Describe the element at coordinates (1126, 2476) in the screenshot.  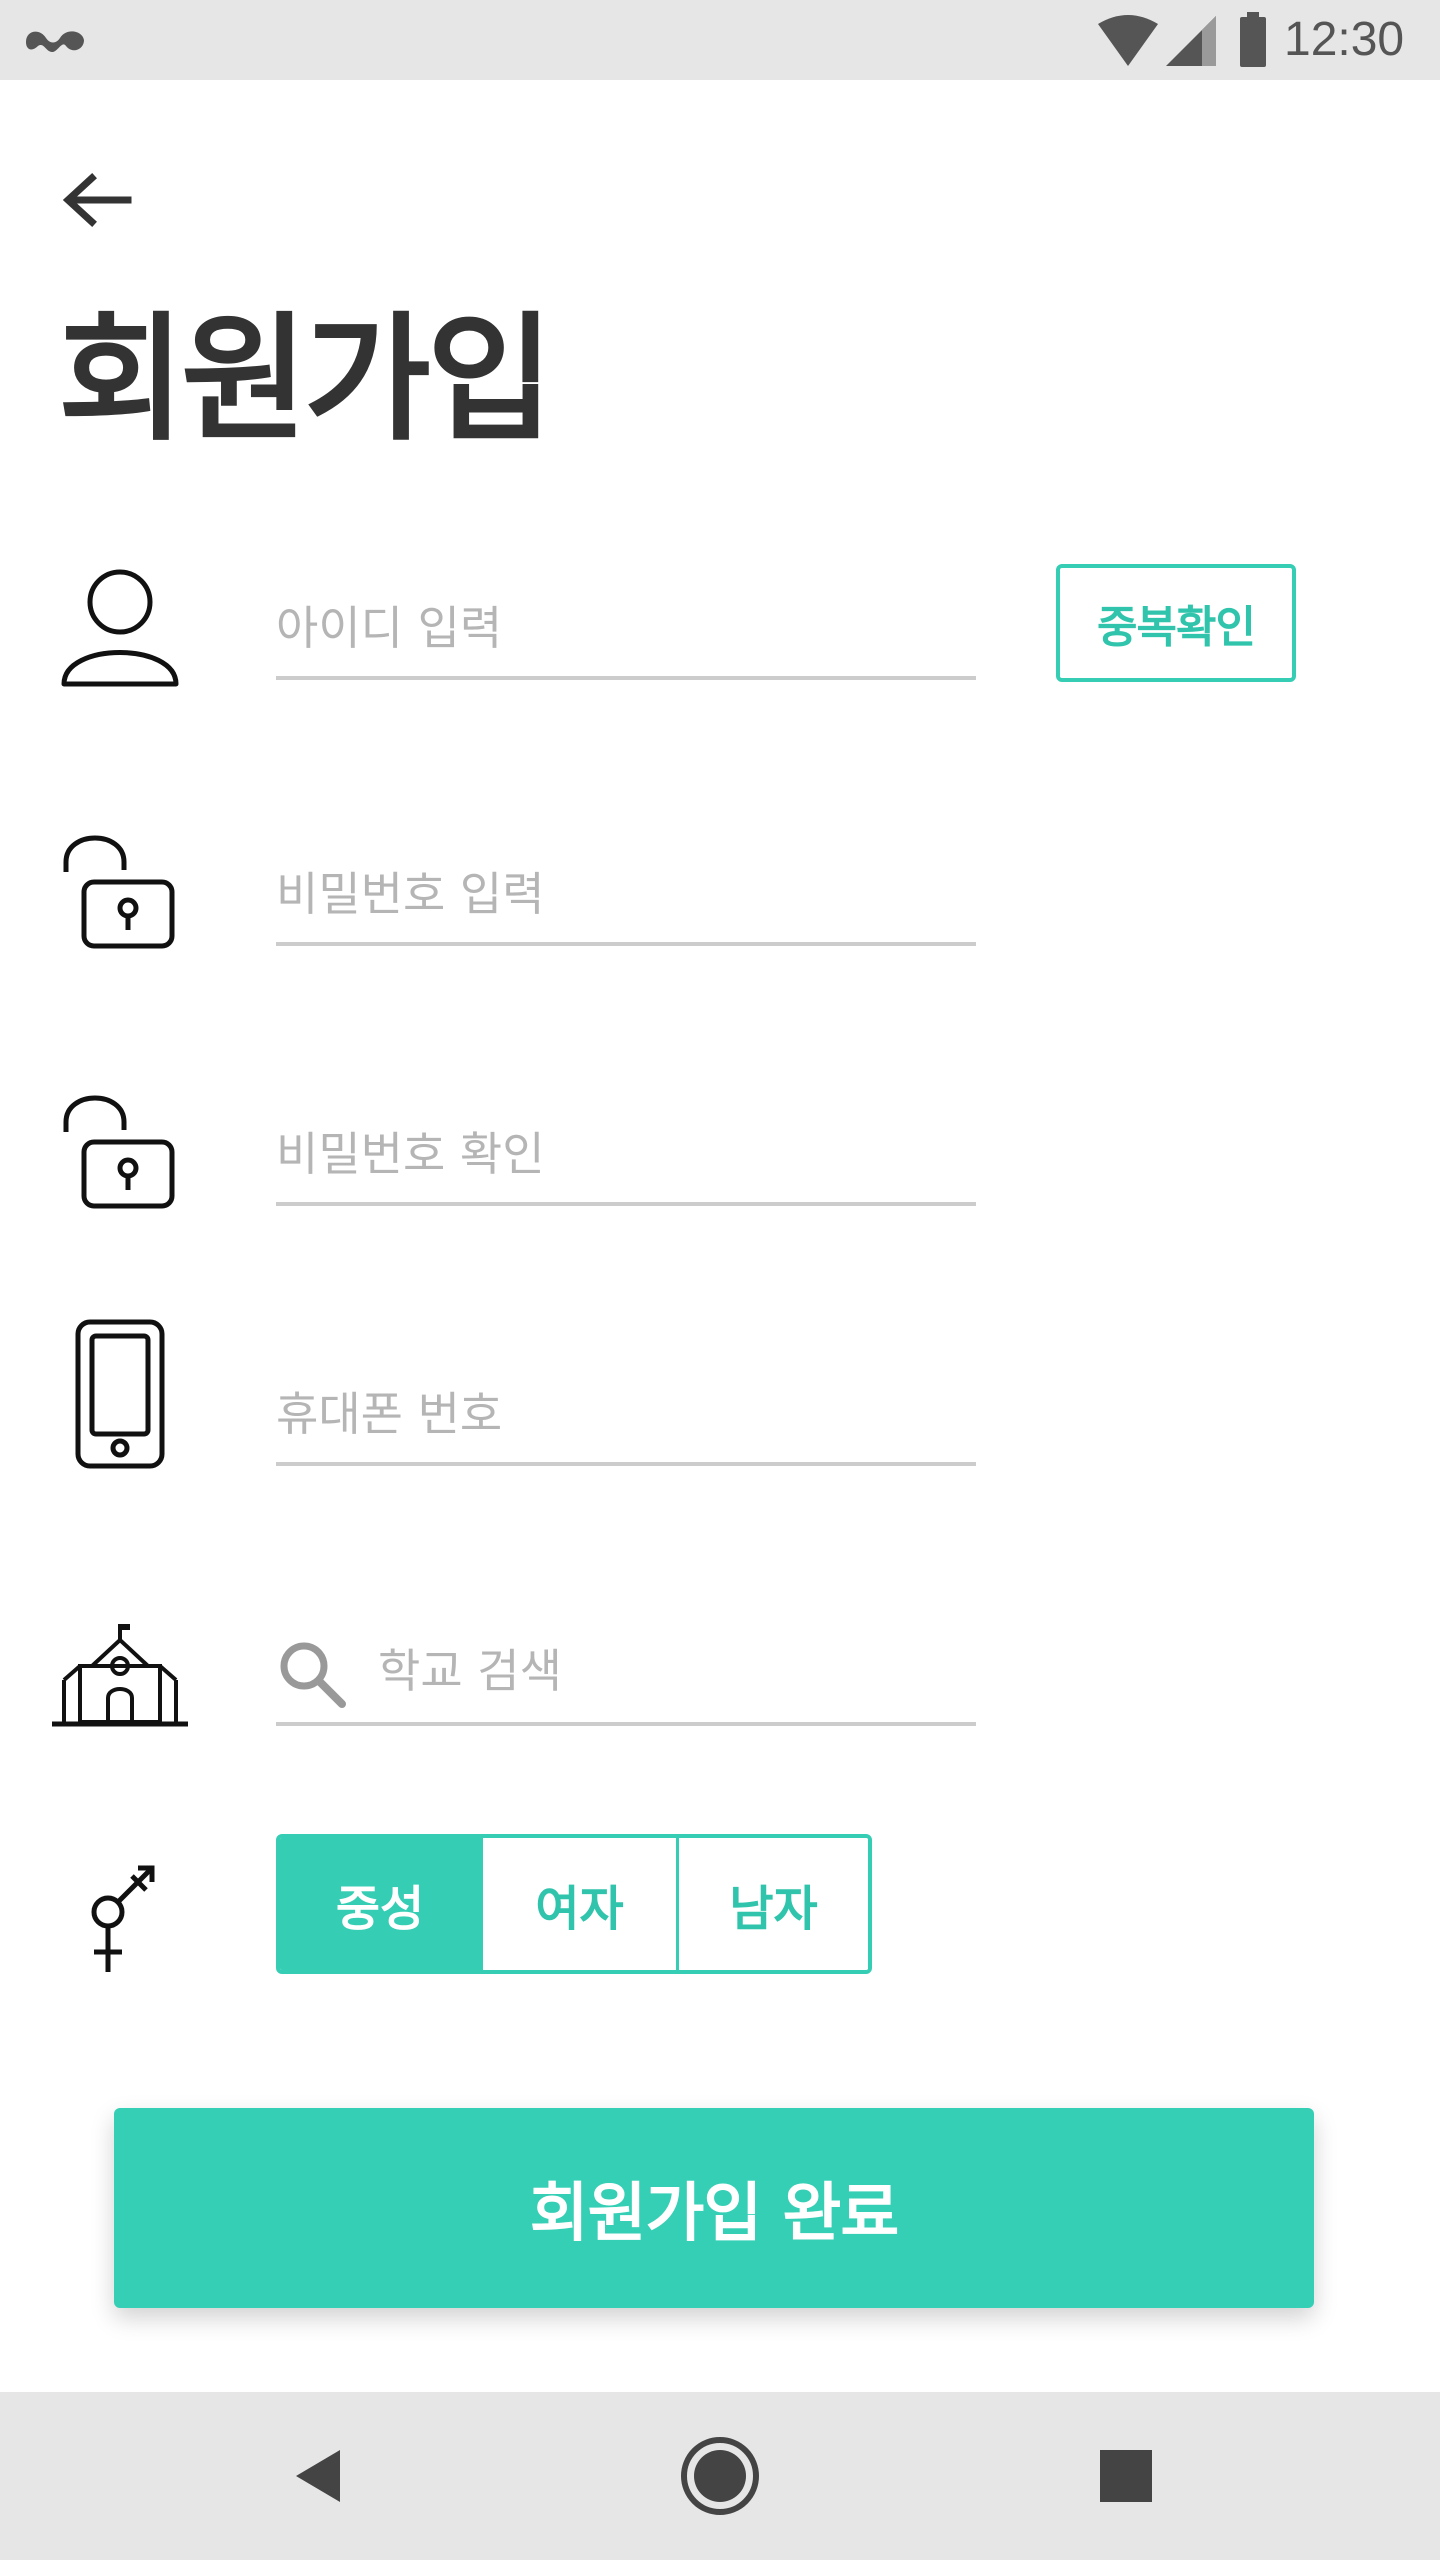
I see `recents-square-icon` at that location.